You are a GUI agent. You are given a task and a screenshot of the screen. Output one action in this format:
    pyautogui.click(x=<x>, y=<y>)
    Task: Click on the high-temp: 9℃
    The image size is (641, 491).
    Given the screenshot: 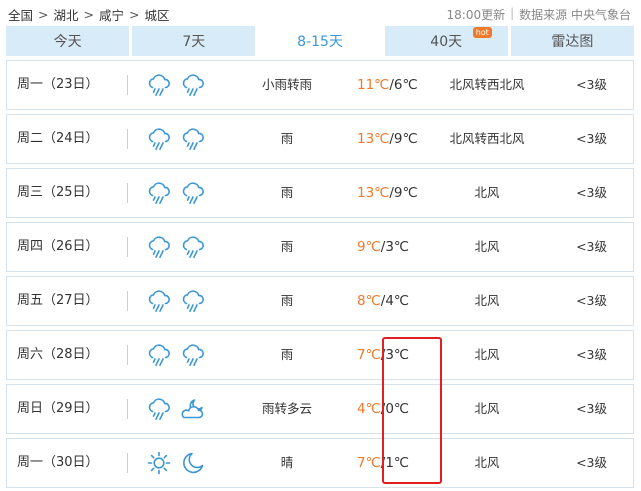 What is the action you would take?
    pyautogui.click(x=369, y=247)
    